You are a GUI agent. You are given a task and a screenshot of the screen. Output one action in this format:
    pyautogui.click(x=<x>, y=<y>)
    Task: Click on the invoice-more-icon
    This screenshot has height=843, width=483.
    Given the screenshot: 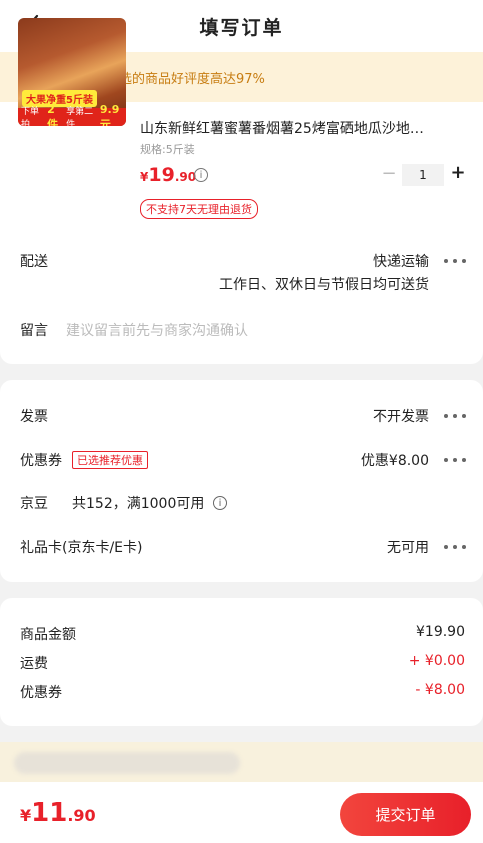 What is the action you would take?
    pyautogui.click(x=455, y=416)
    